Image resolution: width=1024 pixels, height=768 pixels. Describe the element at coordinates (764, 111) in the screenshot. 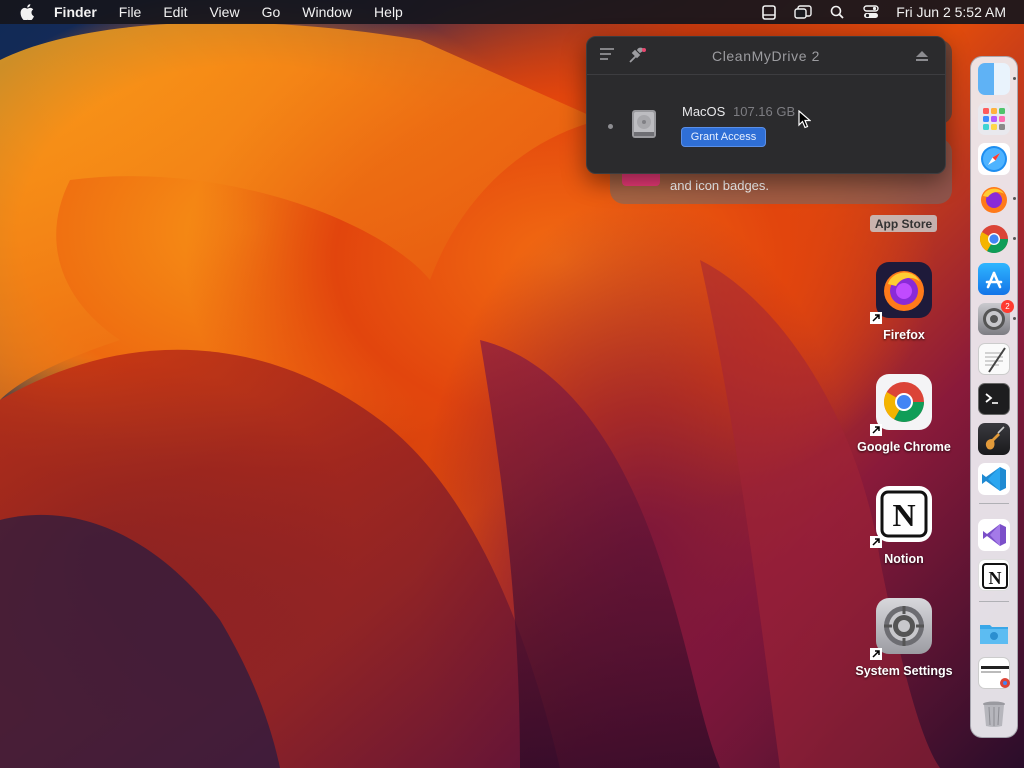

I see `drive-size: 107.16 GB` at that location.